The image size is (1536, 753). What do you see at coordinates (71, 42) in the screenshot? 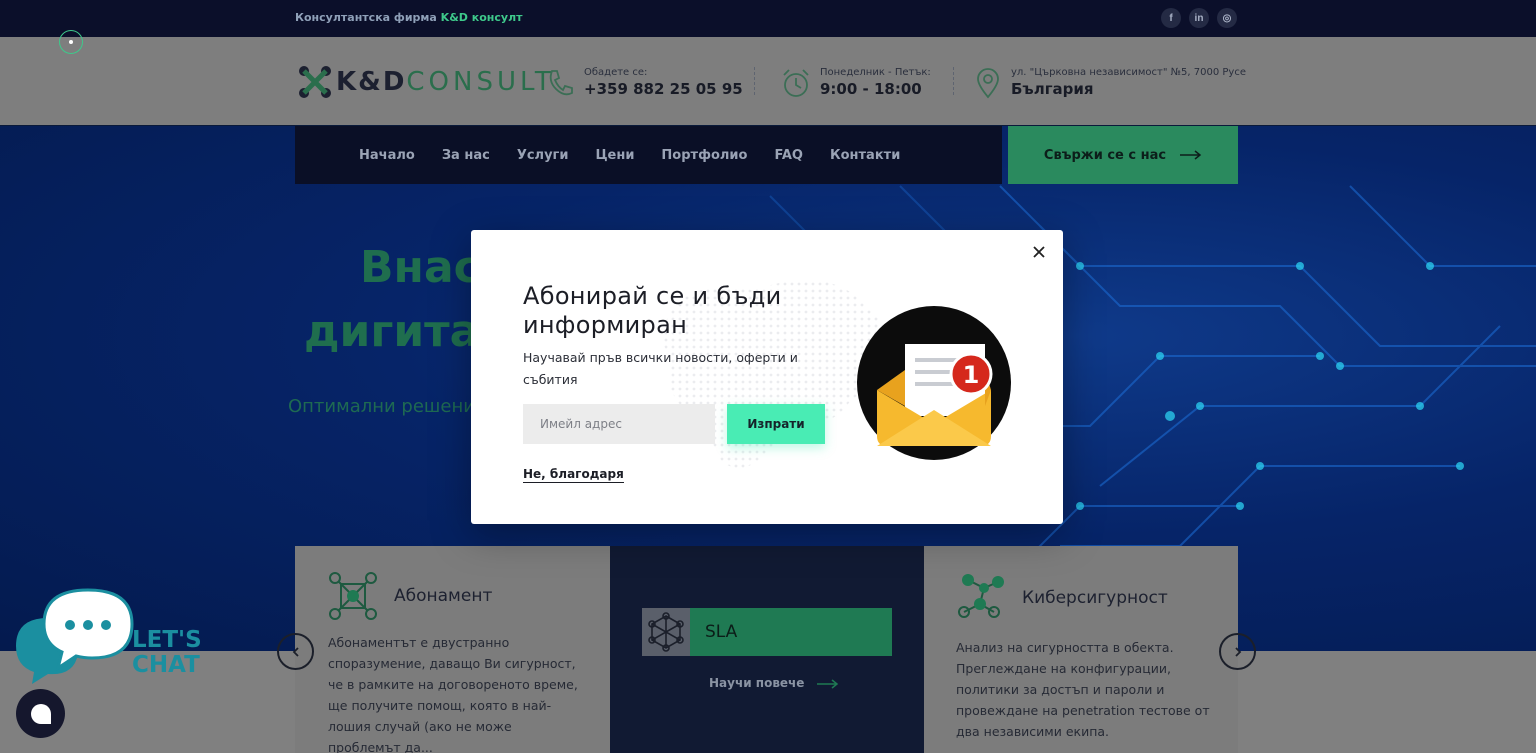
I see `loading-indicator-icon` at bounding box center [71, 42].